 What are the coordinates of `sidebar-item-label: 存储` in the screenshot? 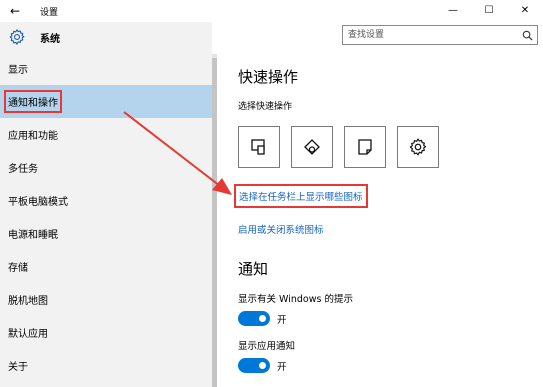 It's located at (18, 268).